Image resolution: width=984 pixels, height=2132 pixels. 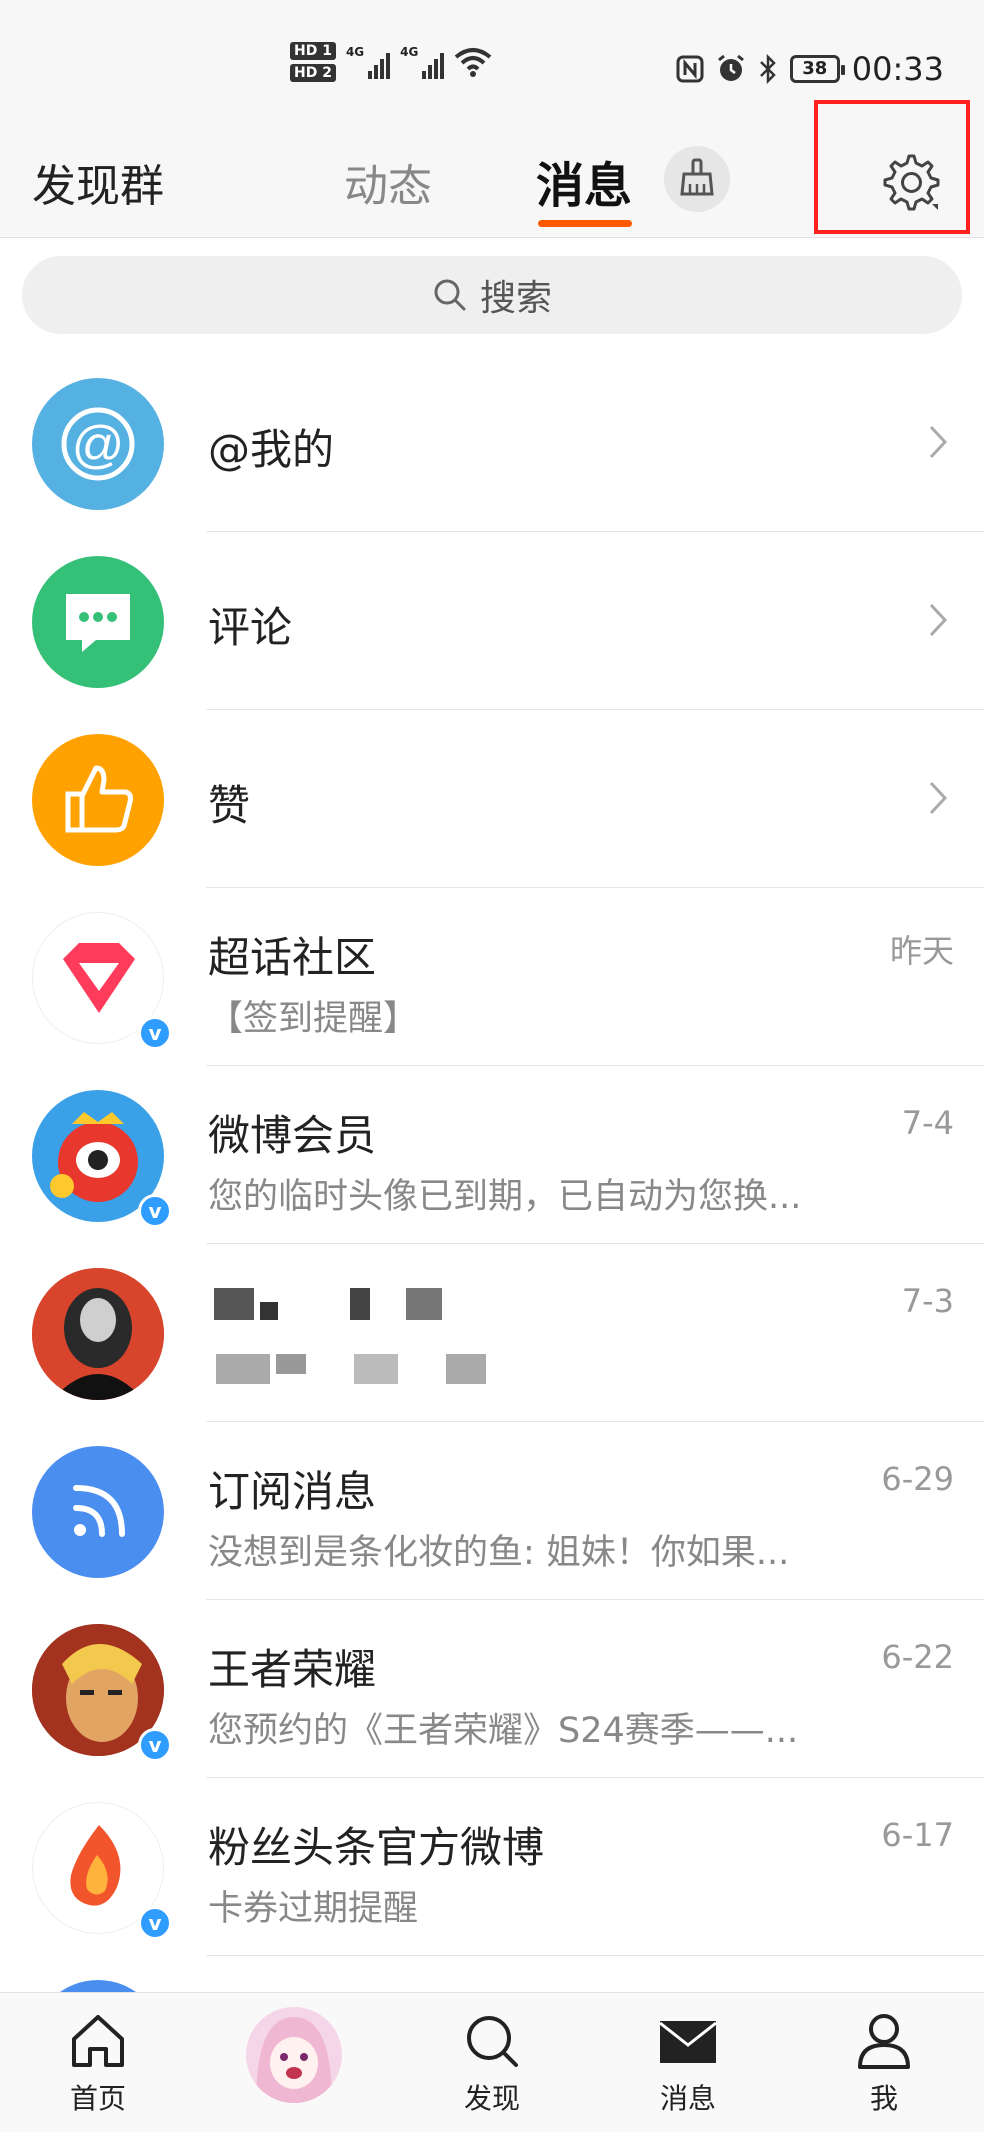 I want to click on row-title: 评论, so click(x=250, y=627).